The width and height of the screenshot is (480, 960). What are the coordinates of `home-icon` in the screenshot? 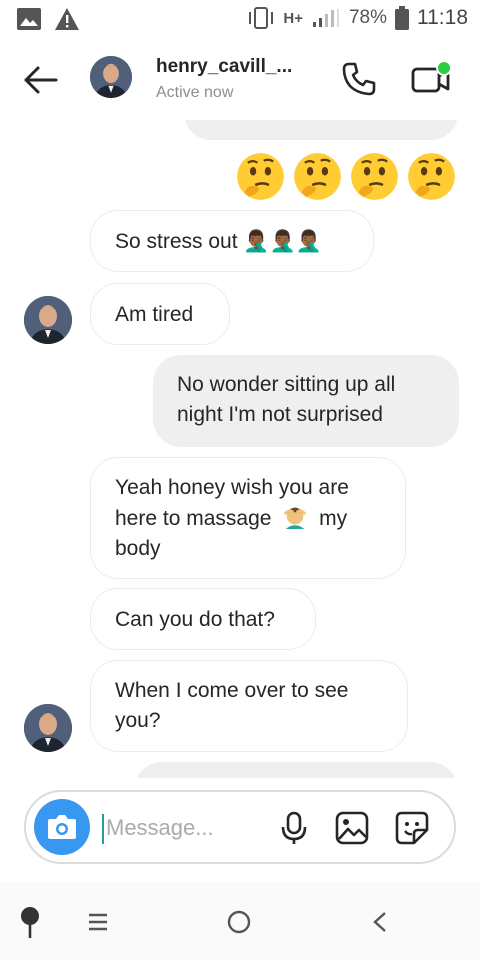 It's located at (239, 922).